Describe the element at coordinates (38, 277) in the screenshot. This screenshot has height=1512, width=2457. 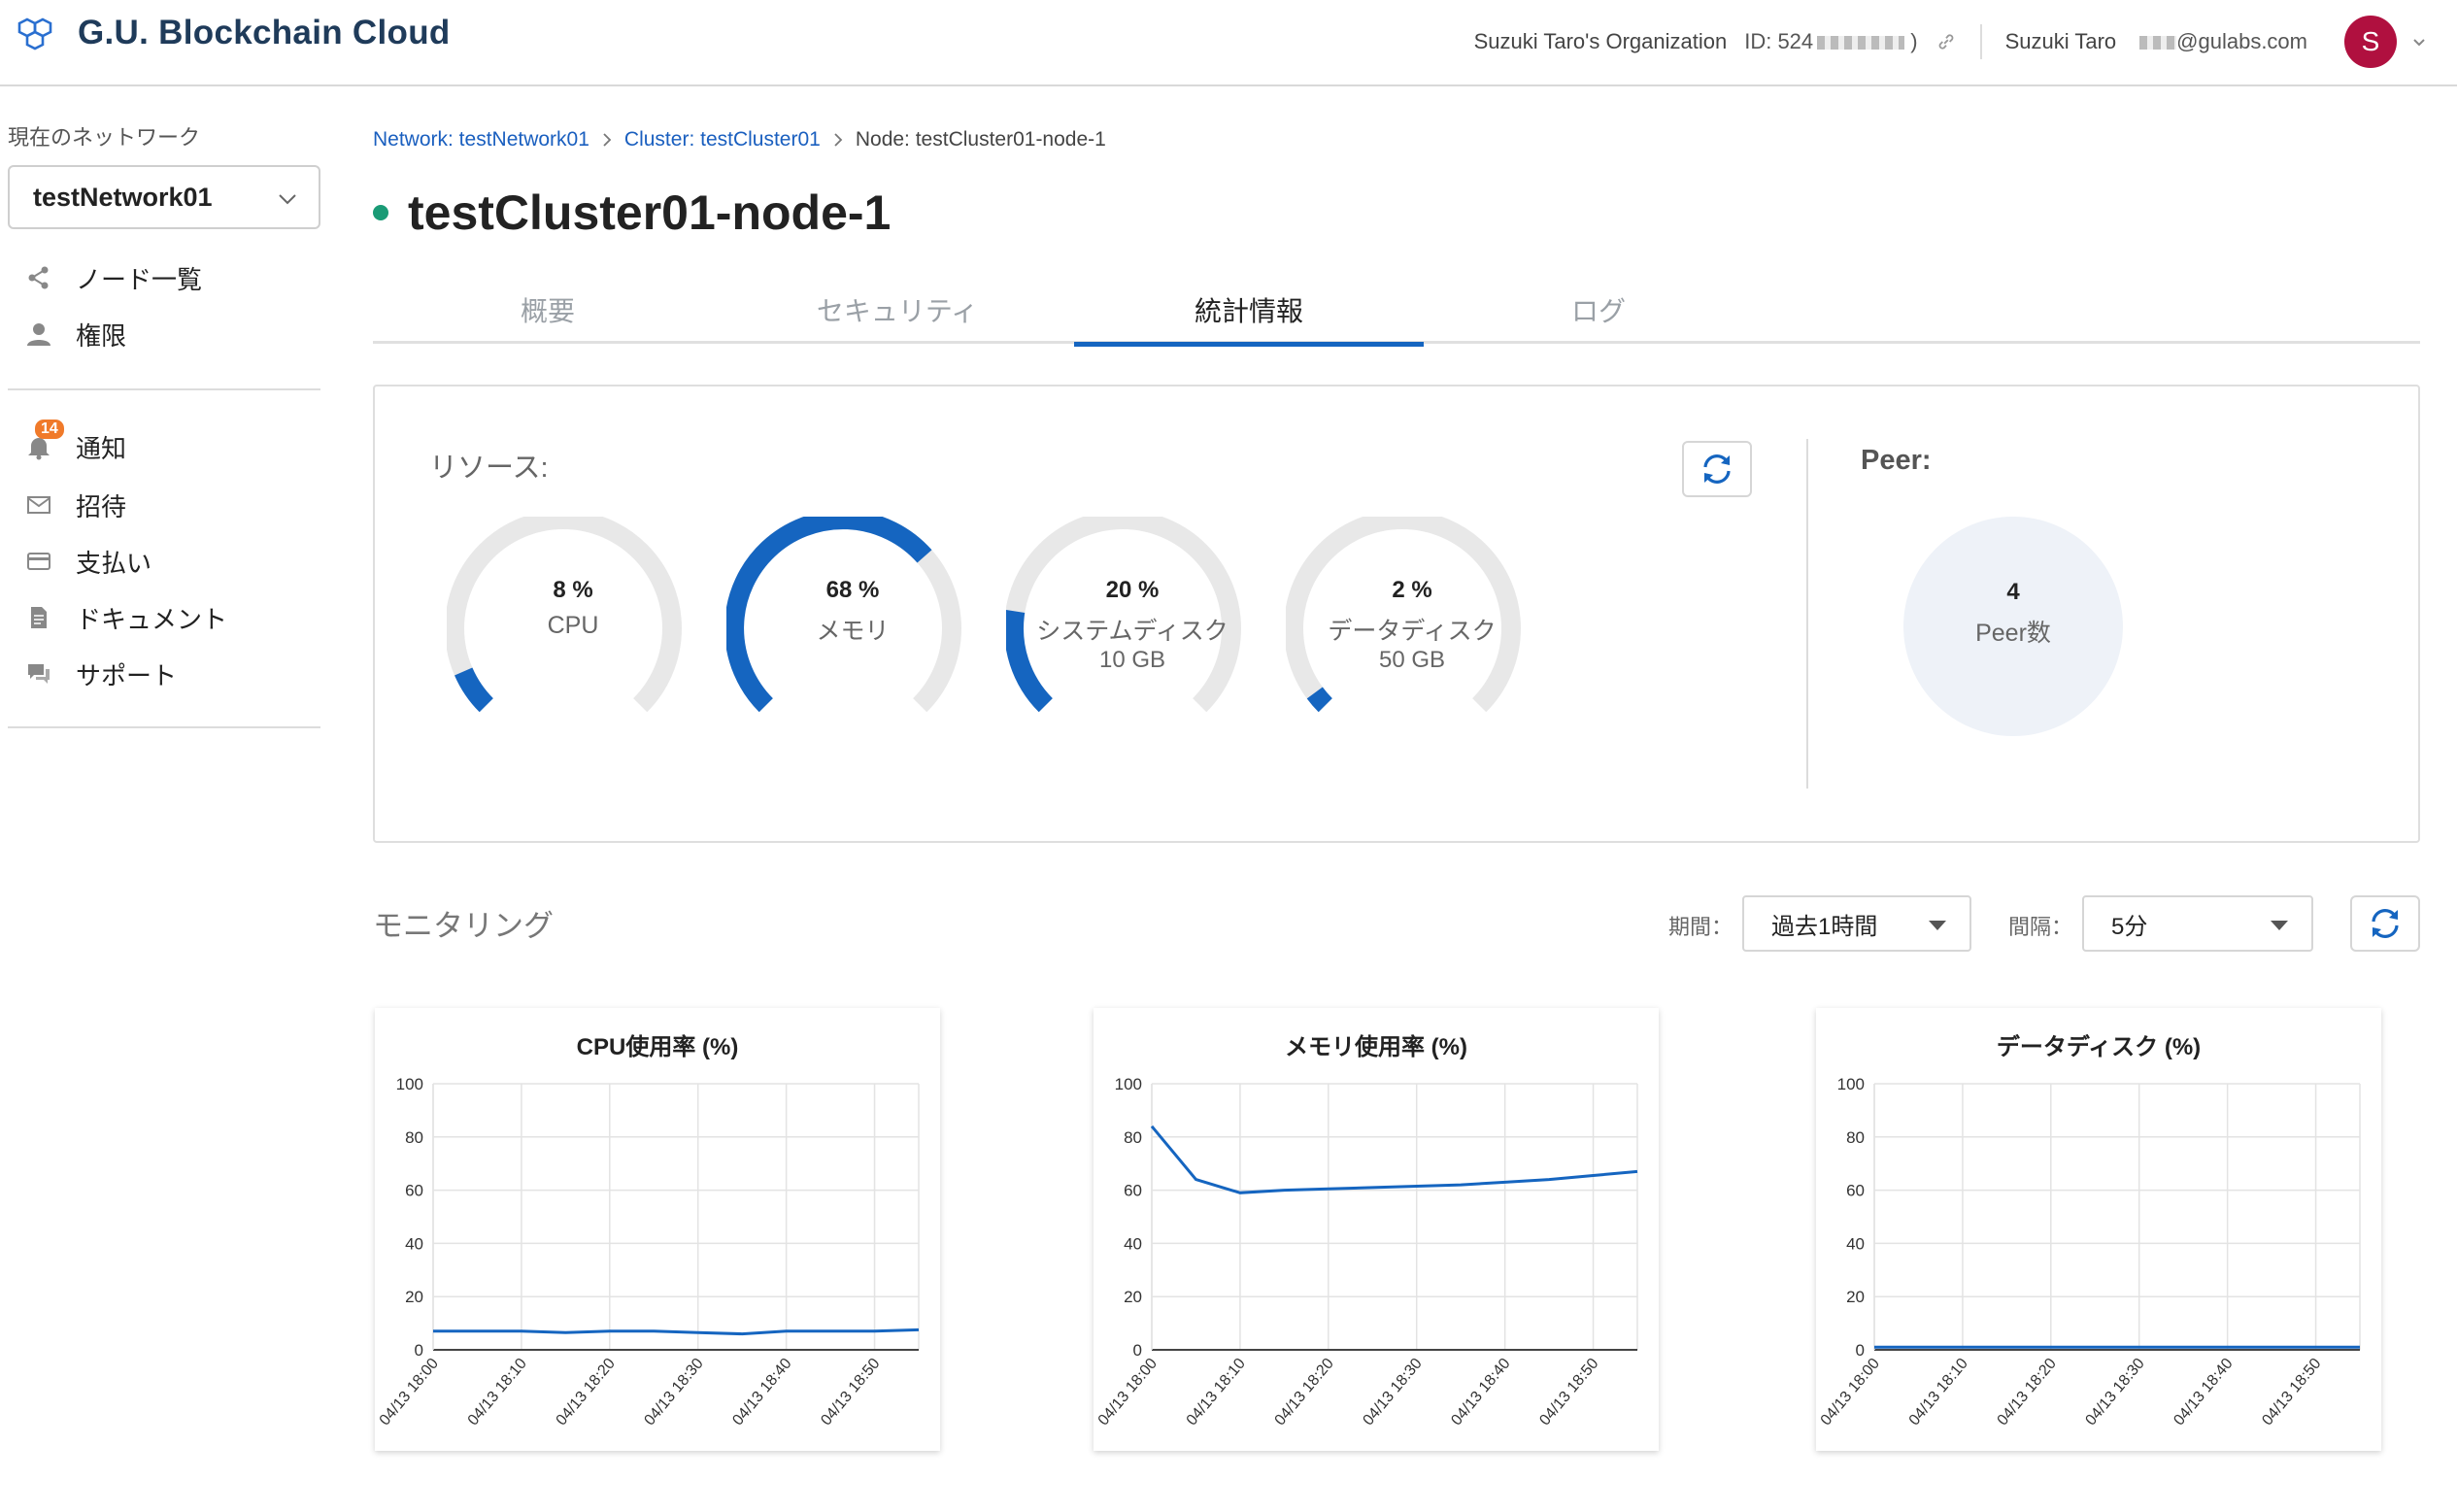
I see `share-icon` at that location.